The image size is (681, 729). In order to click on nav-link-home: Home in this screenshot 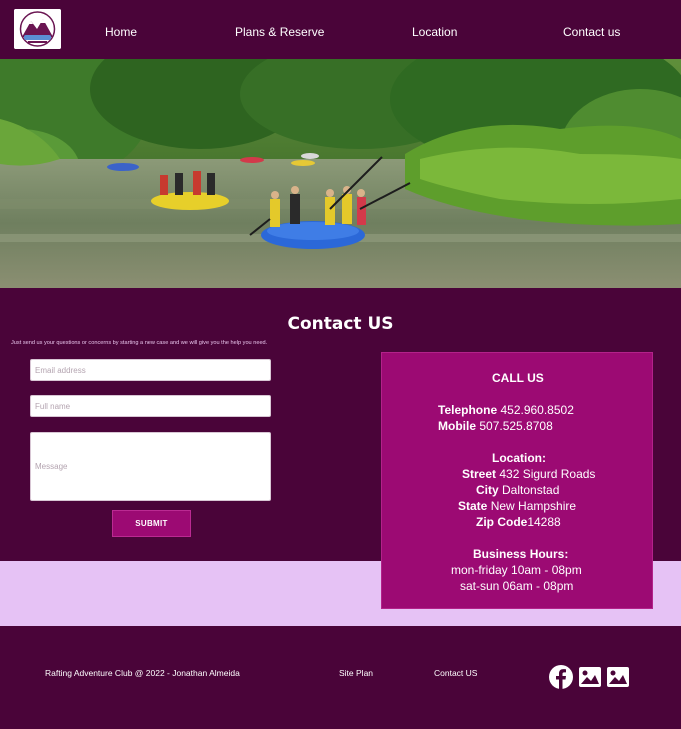, I will do `click(121, 32)`.